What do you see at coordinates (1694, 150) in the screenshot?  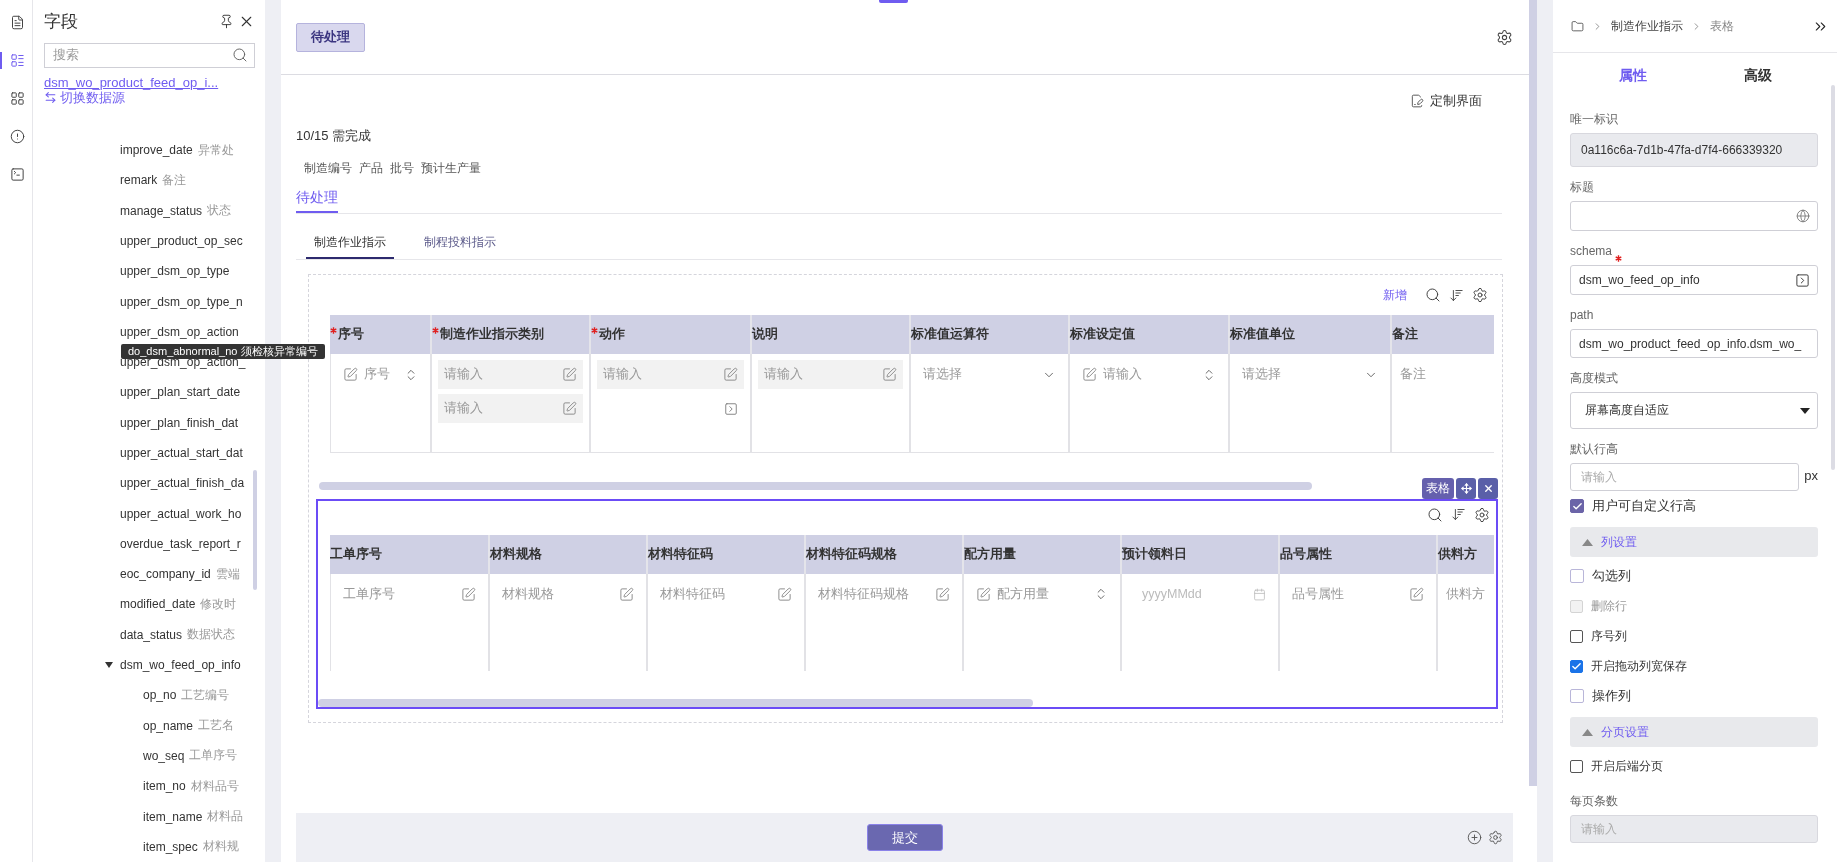 I see `id-field: 0a116c6a-7d1b-47fa-d7f4-666339320` at bounding box center [1694, 150].